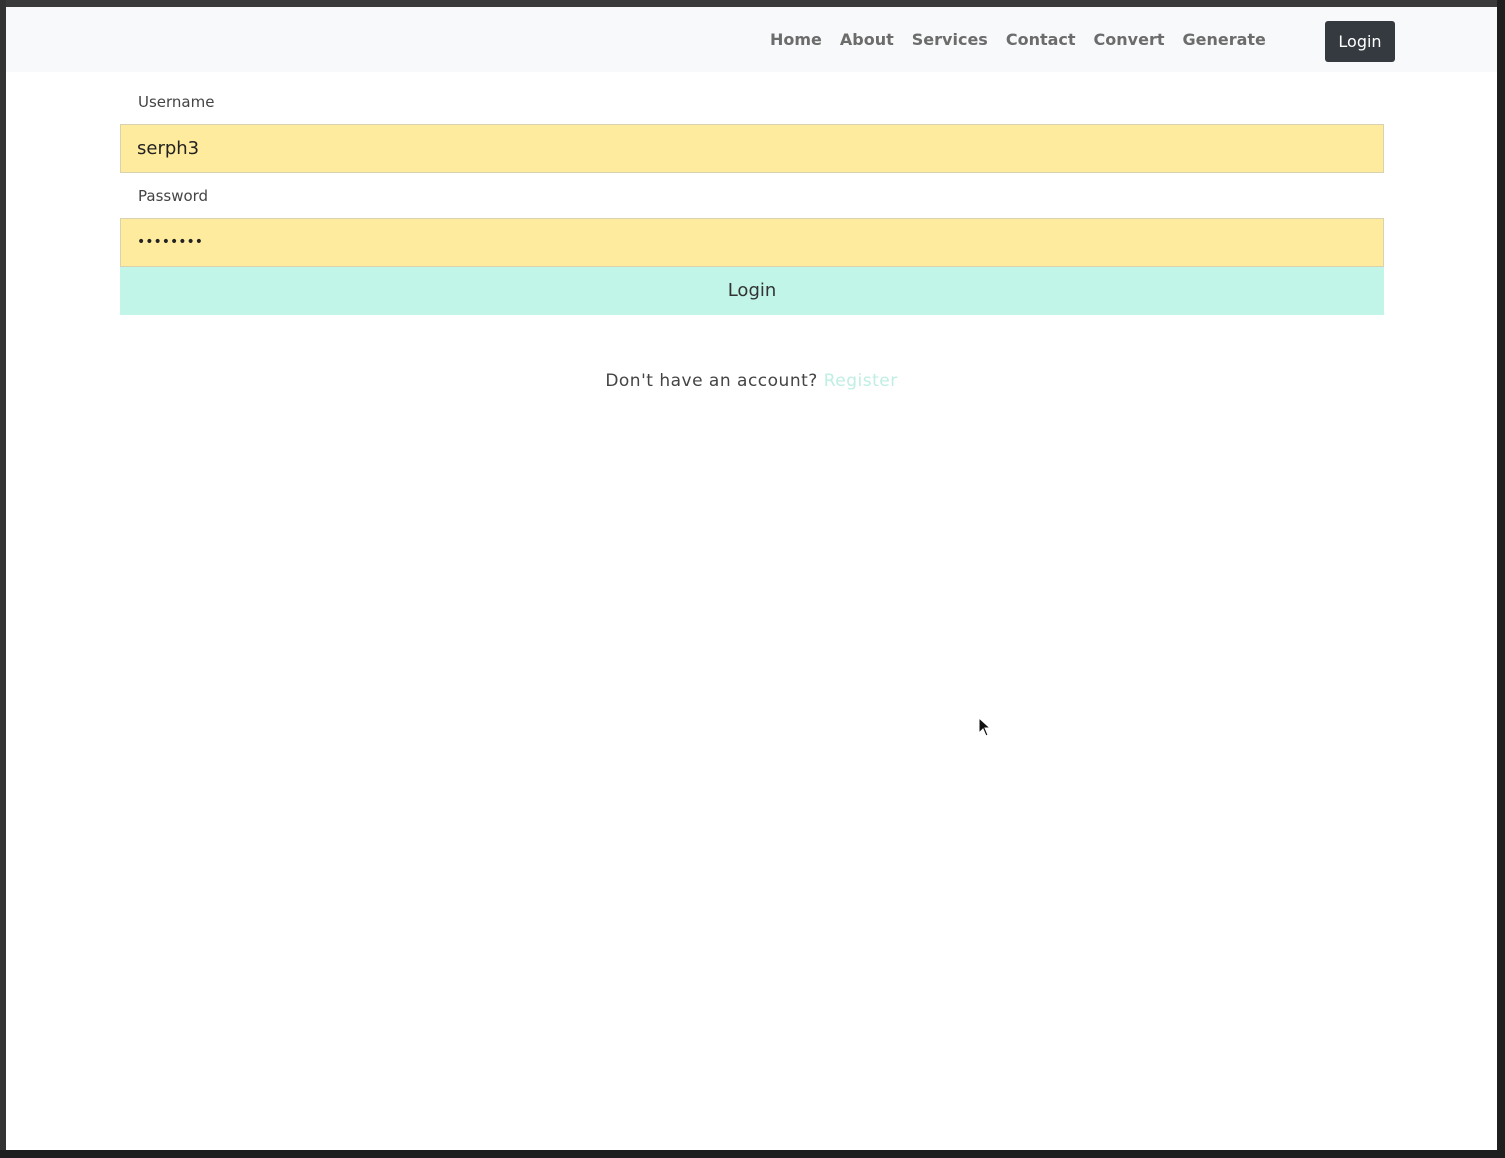 This screenshot has height=1158, width=1505. I want to click on username-input: serph3, so click(752, 148).